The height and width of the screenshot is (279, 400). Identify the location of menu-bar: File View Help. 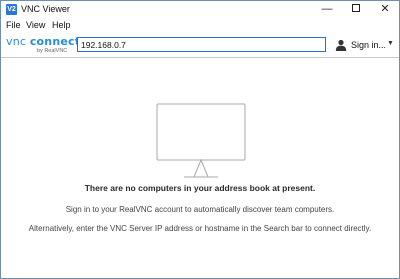
(200, 25).